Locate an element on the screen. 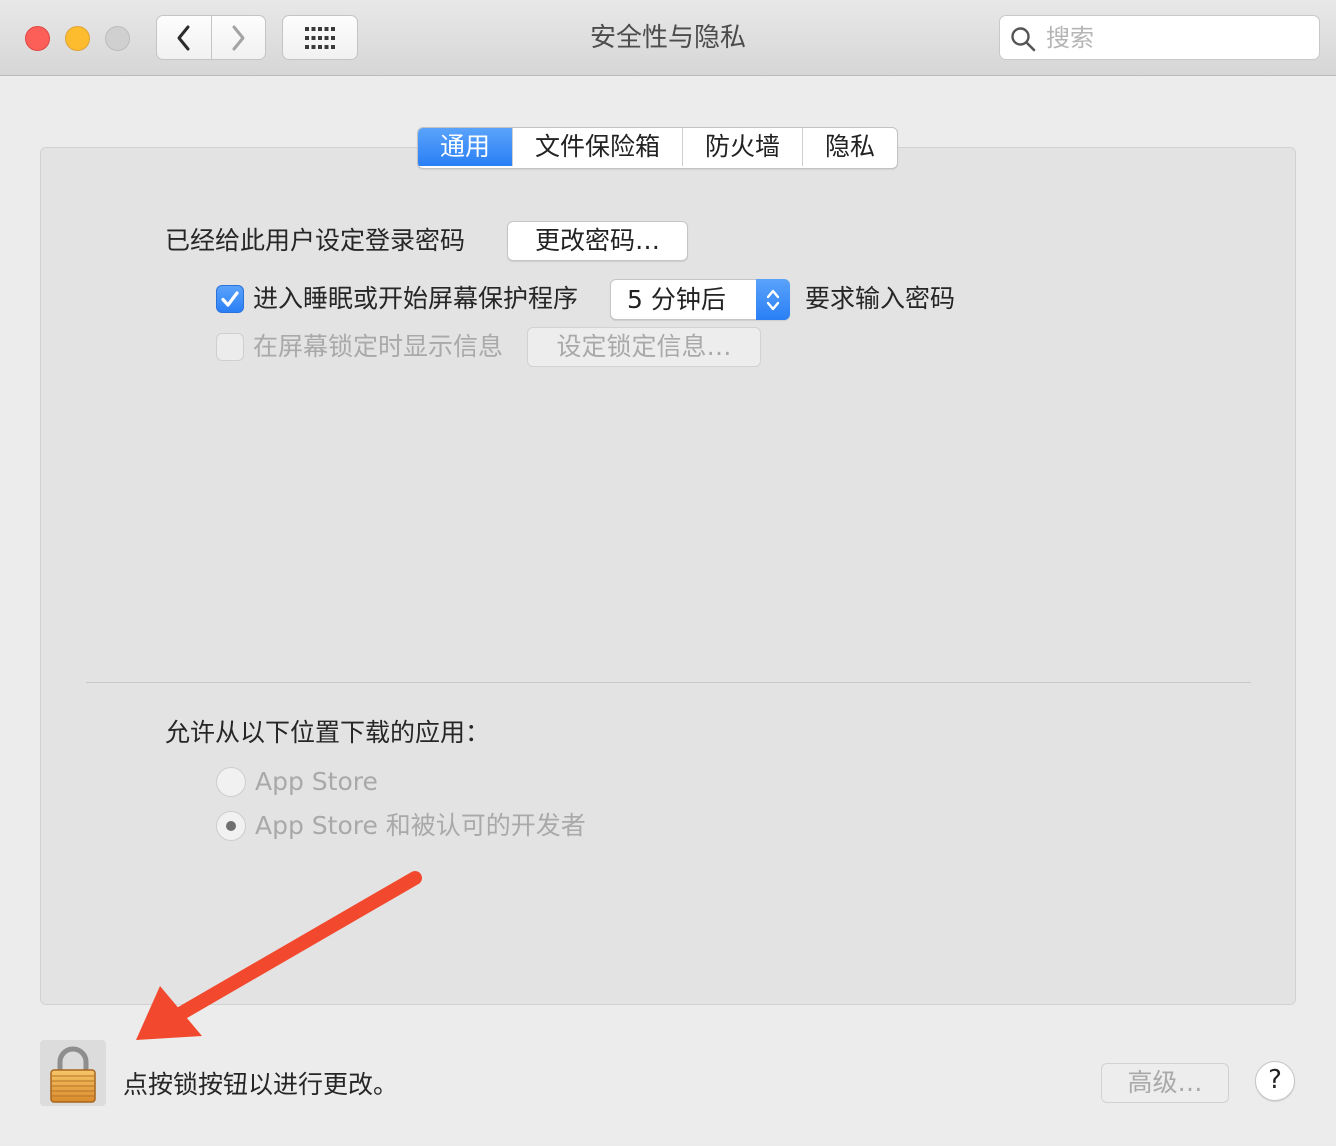 The width and height of the screenshot is (1336, 1146). grid-icon is located at coordinates (320, 37).